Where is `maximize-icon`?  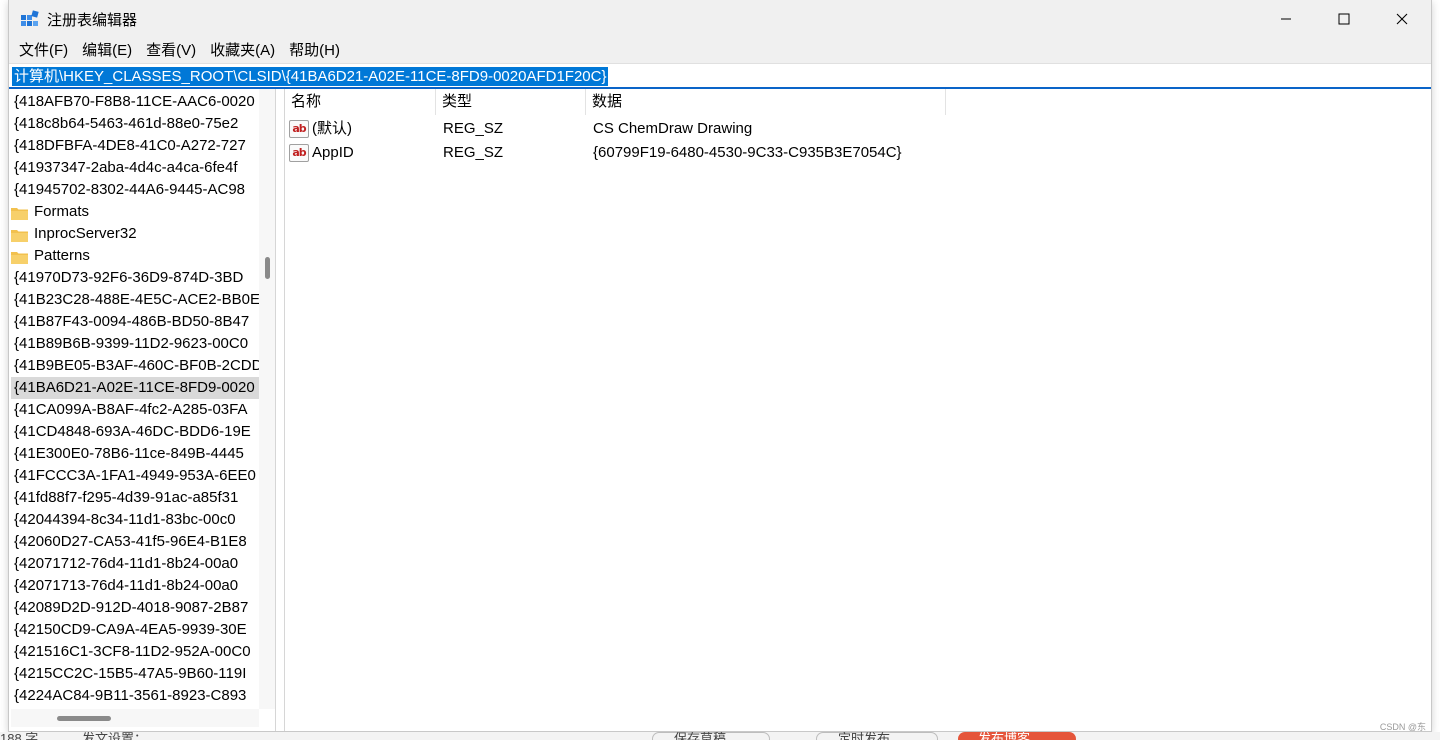
maximize-icon is located at coordinates (1344, 19).